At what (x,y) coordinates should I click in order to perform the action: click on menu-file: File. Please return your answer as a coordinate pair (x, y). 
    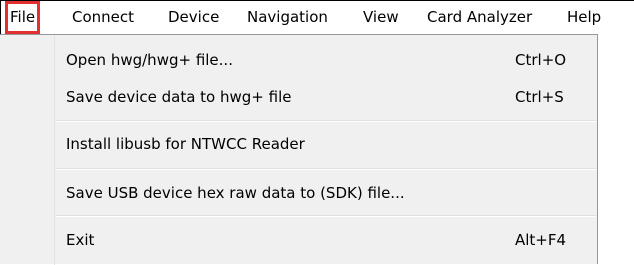
    Looking at the image, I should click on (23, 17).